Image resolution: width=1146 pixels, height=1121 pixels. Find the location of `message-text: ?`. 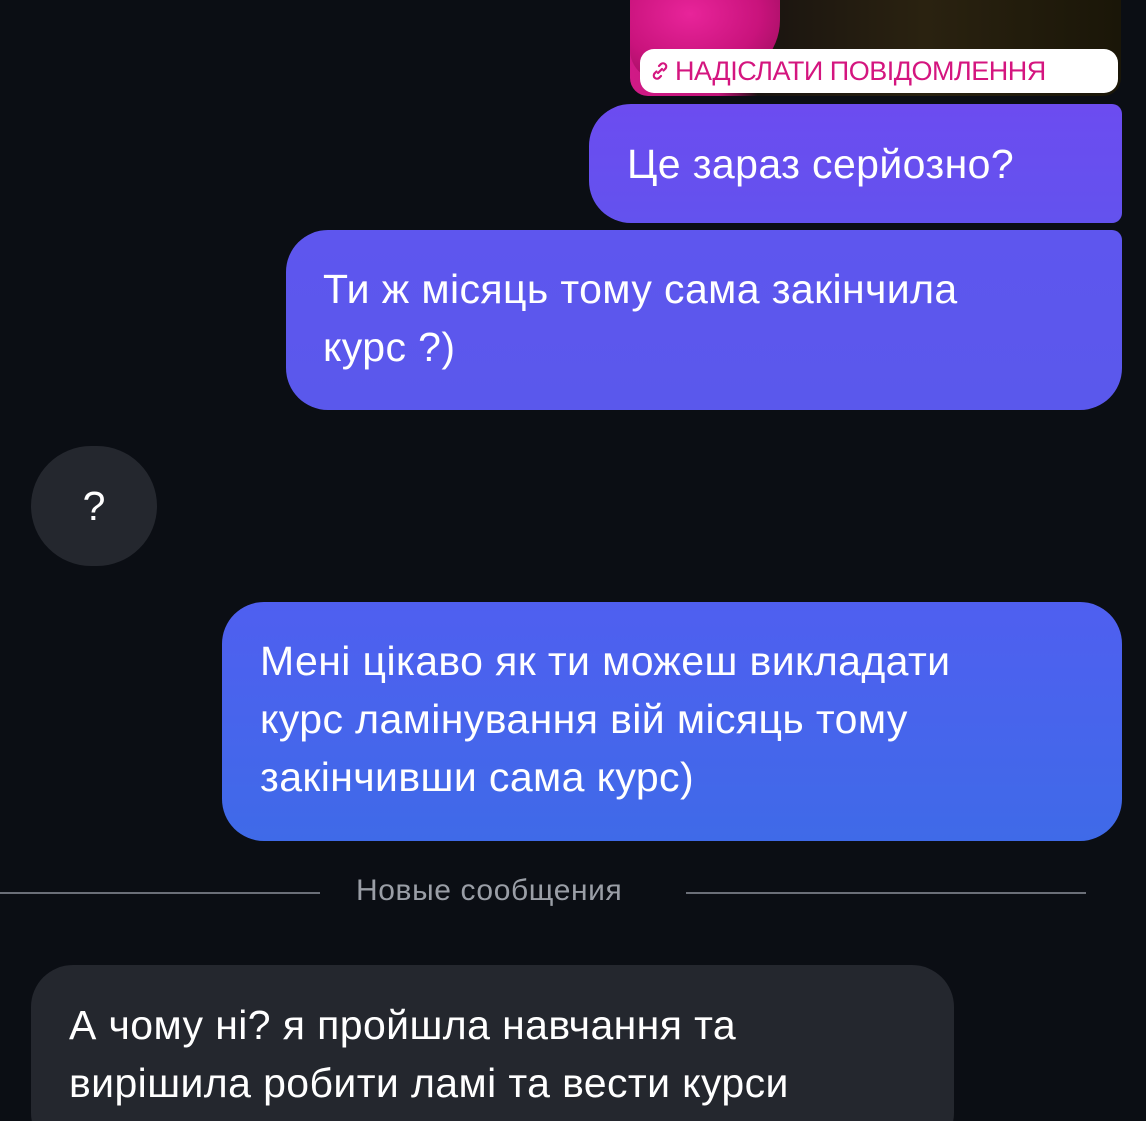

message-text: ? is located at coordinates (94, 505).